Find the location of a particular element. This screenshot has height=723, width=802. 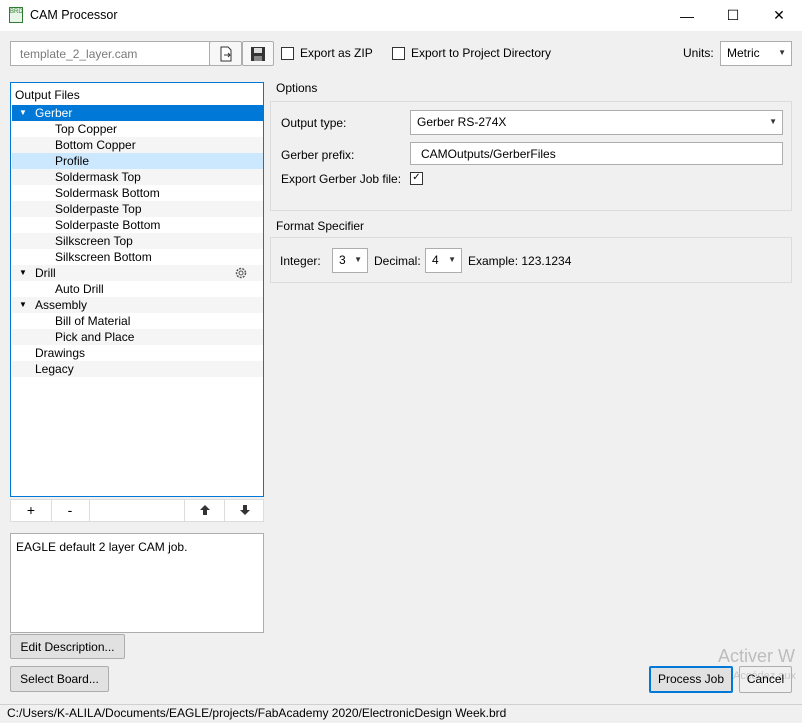

activation-watermark: Activer W is located at coordinates (757, 656).